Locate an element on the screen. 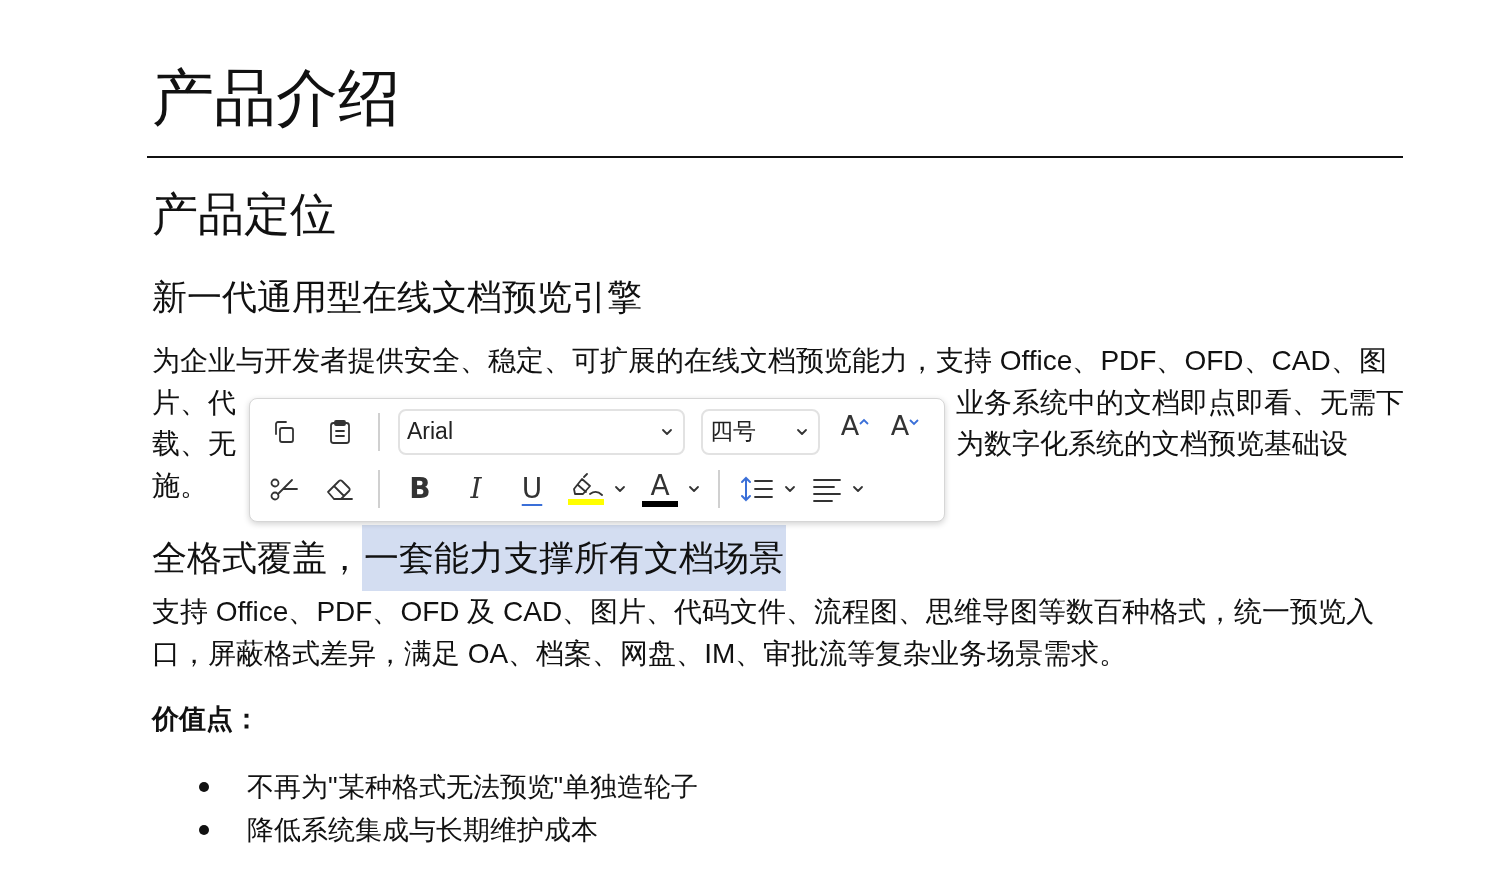 The height and width of the screenshot is (874, 1500). paragraph-text: 为数字化系统的文档预览基础设 is located at coordinates (1152, 444).